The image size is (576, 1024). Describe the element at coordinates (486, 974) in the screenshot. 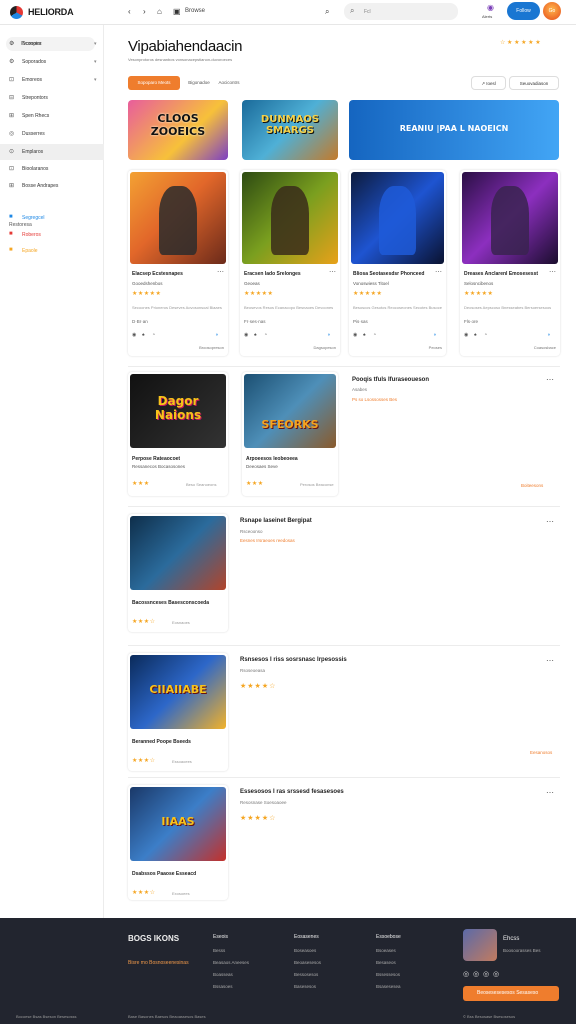

I see `social-icon-3: ◎` at that location.